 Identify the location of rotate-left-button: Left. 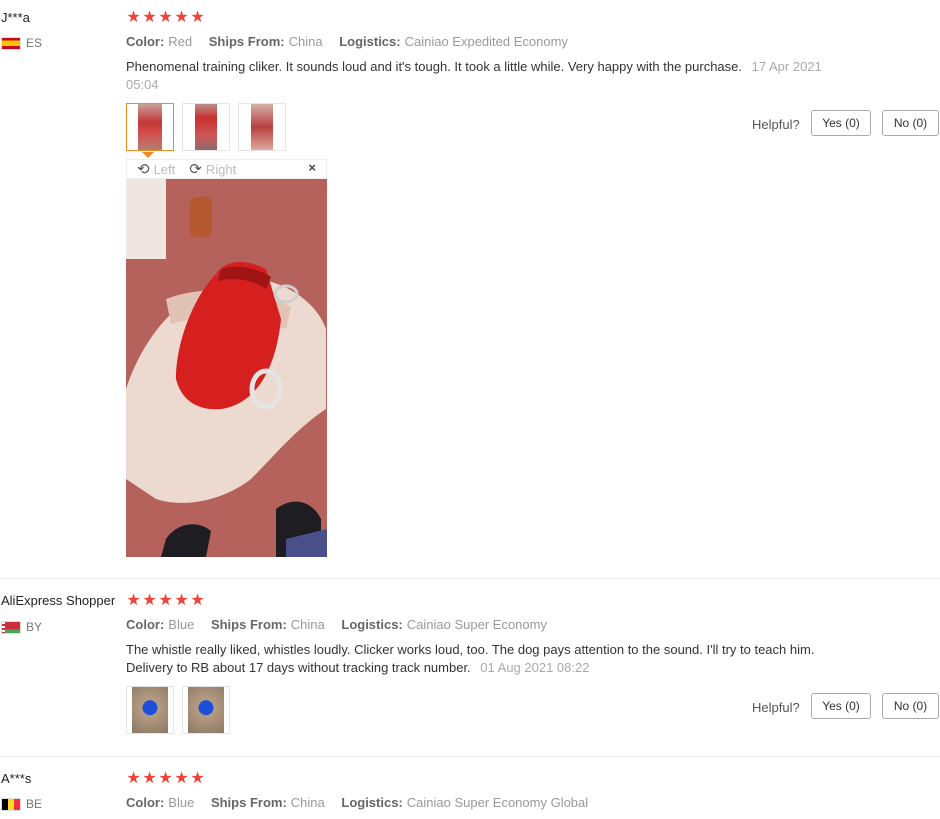
(165, 169).